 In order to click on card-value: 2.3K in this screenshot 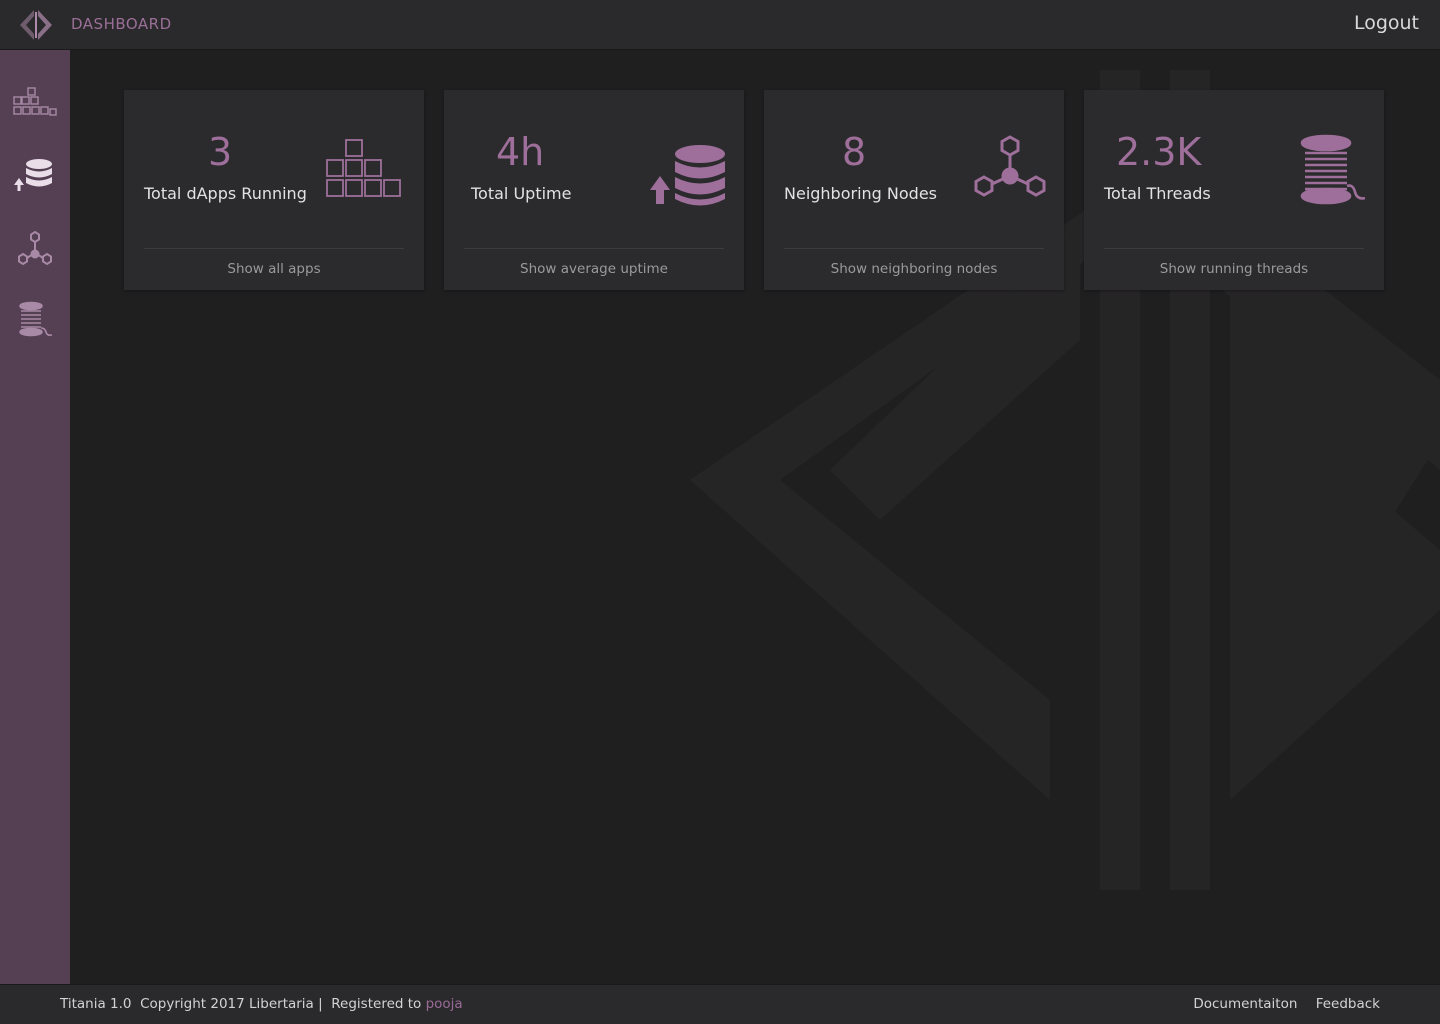, I will do `click(1159, 152)`.